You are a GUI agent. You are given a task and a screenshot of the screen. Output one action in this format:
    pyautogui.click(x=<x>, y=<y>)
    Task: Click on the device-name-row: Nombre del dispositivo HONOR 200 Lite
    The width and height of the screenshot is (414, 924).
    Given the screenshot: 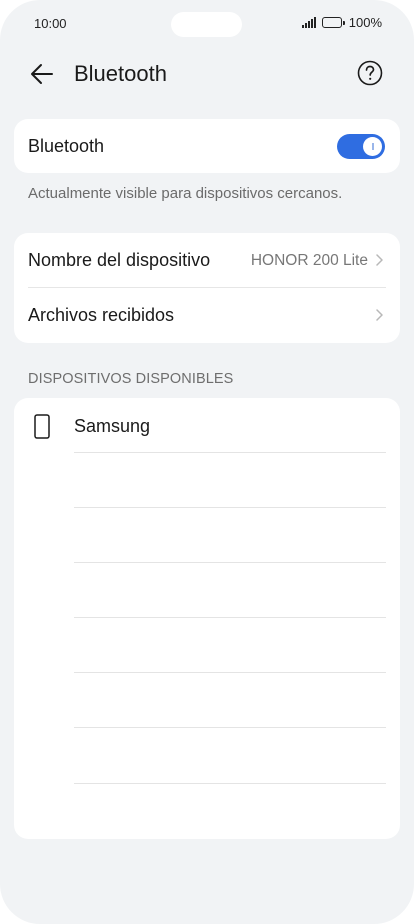 What is the action you would take?
    pyautogui.click(x=207, y=260)
    